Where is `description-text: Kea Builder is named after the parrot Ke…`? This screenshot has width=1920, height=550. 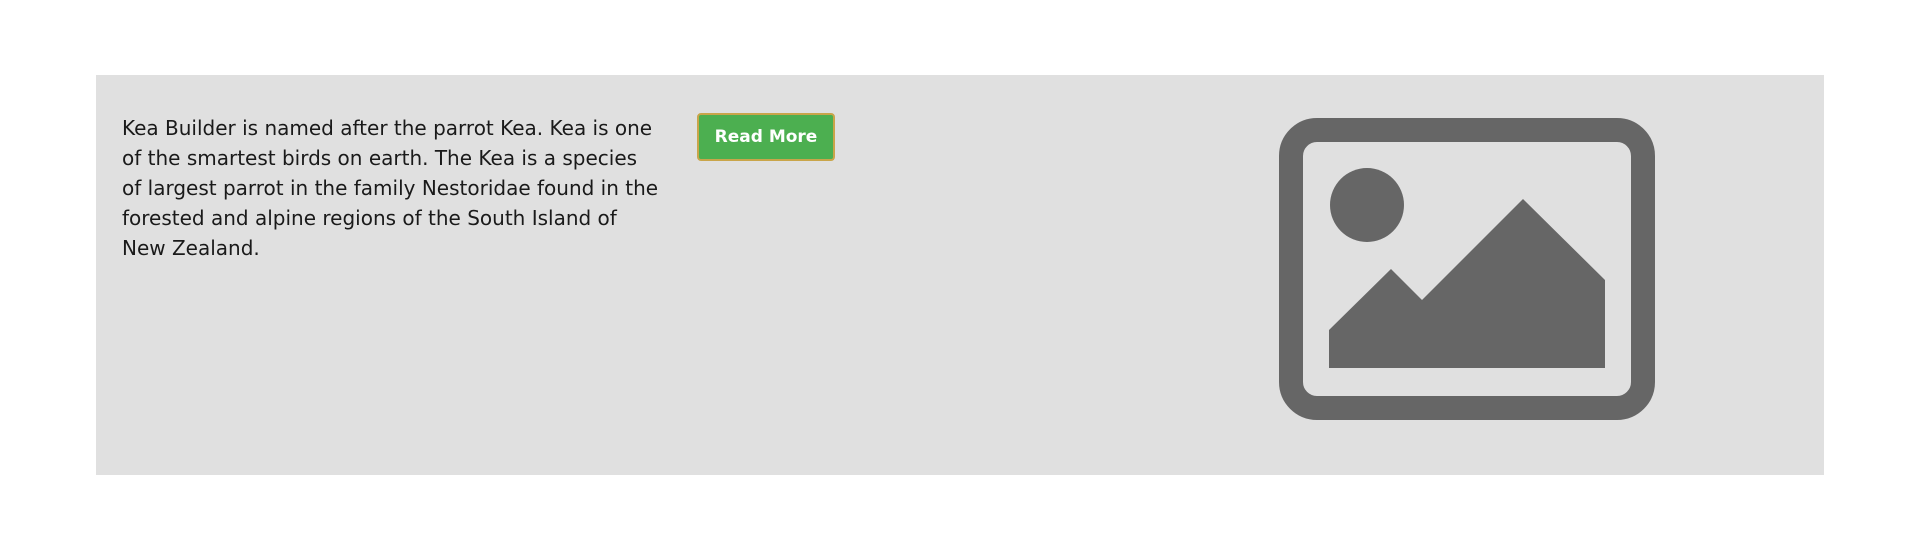 description-text: Kea Builder is named after the parrot Ke… is located at coordinates (390, 188).